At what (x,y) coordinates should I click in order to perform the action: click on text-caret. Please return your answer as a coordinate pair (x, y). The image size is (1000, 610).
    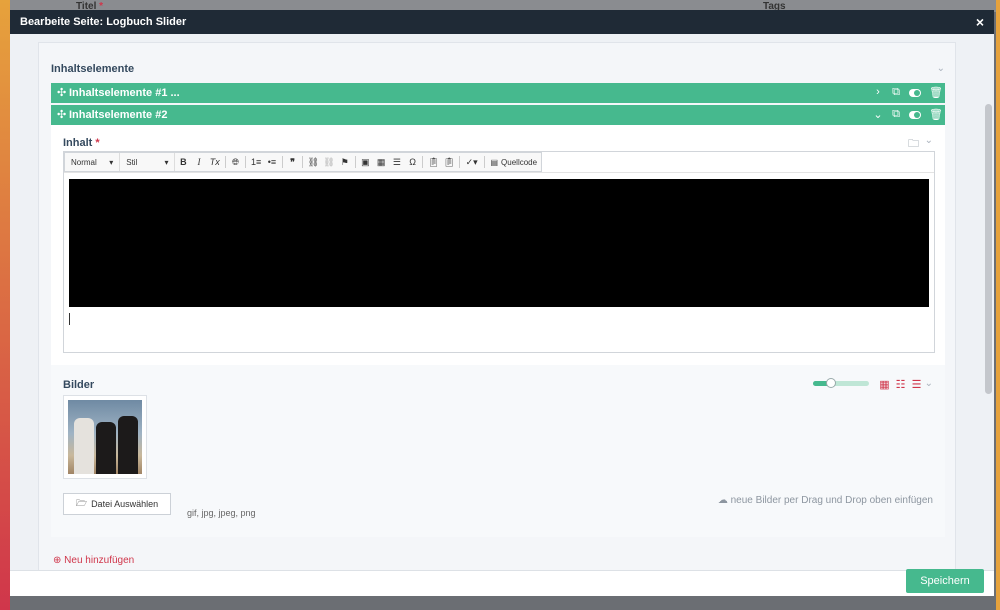
    Looking at the image, I should click on (69, 319).